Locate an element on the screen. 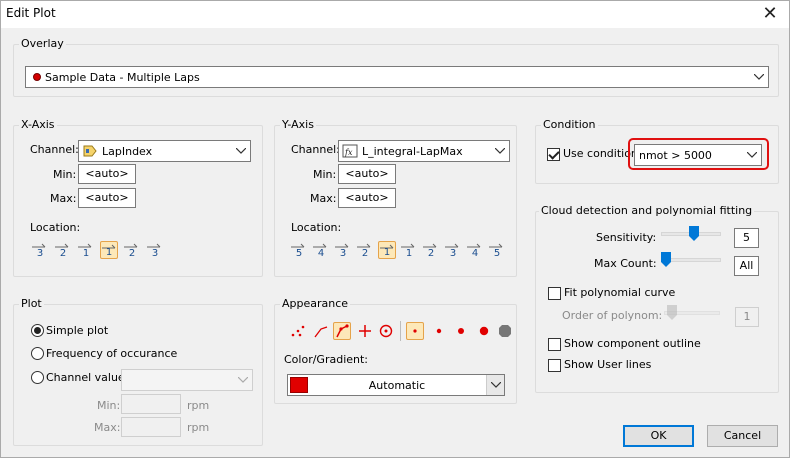 The height and width of the screenshot is (458, 790). overlay-dot-icon is located at coordinates (37, 77).